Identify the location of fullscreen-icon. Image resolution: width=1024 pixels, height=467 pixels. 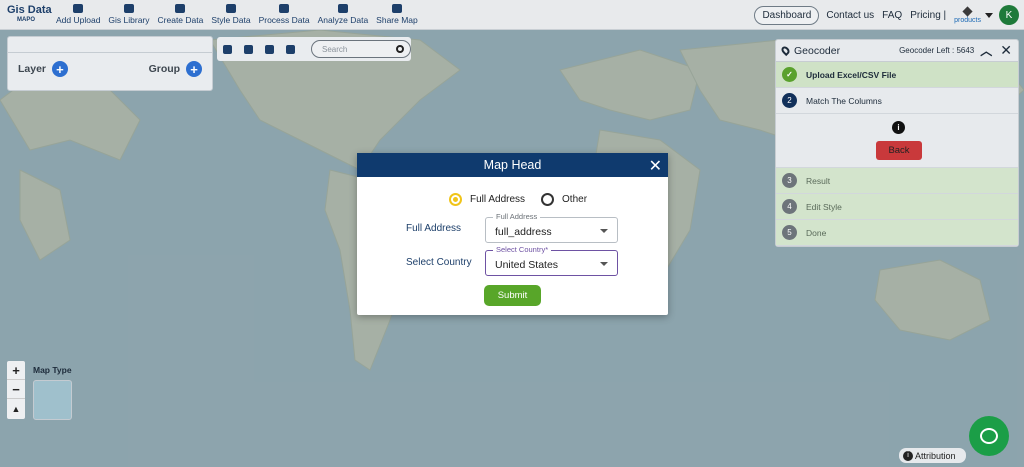
(227, 49).